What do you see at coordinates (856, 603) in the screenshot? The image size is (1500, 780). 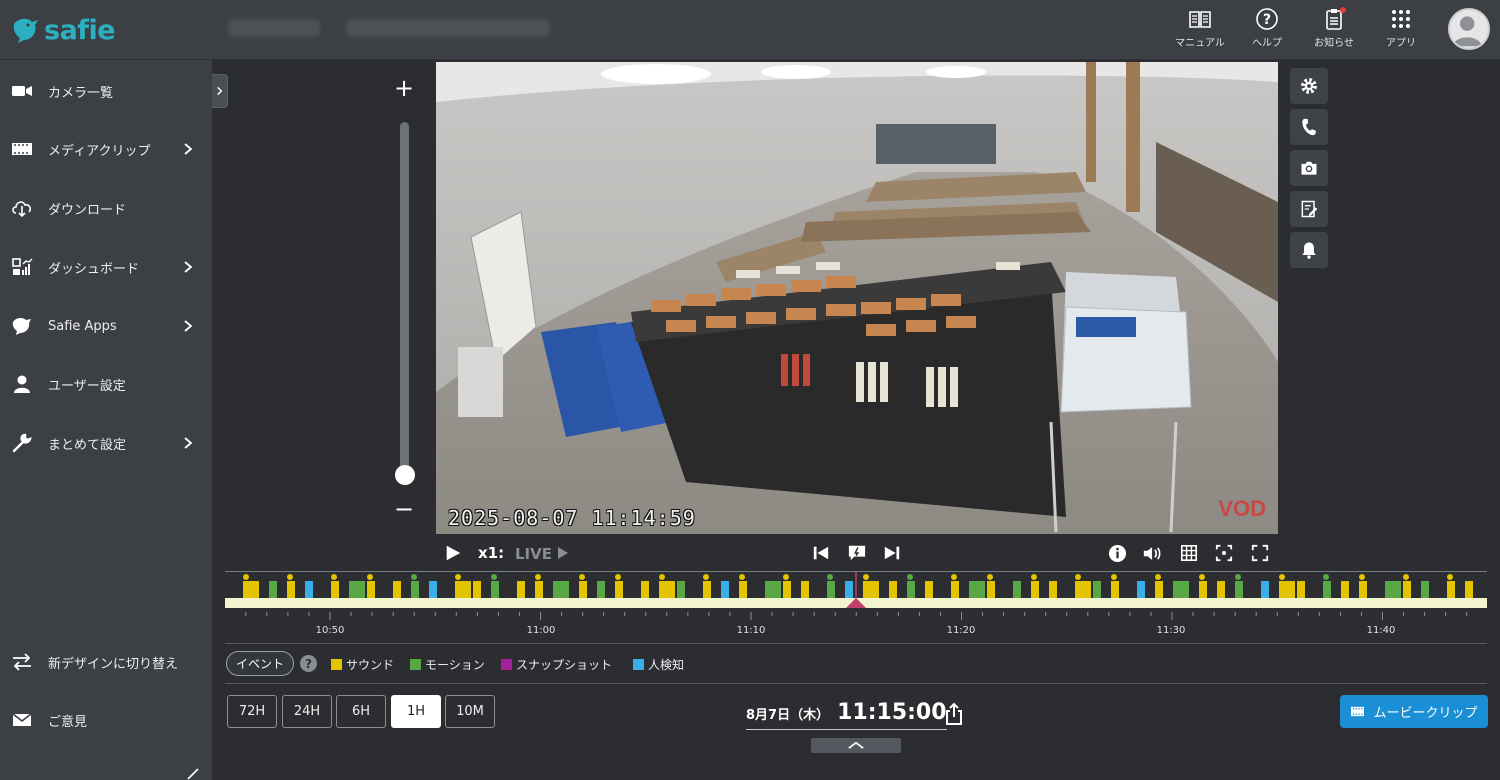 I see `playhead-handle` at bounding box center [856, 603].